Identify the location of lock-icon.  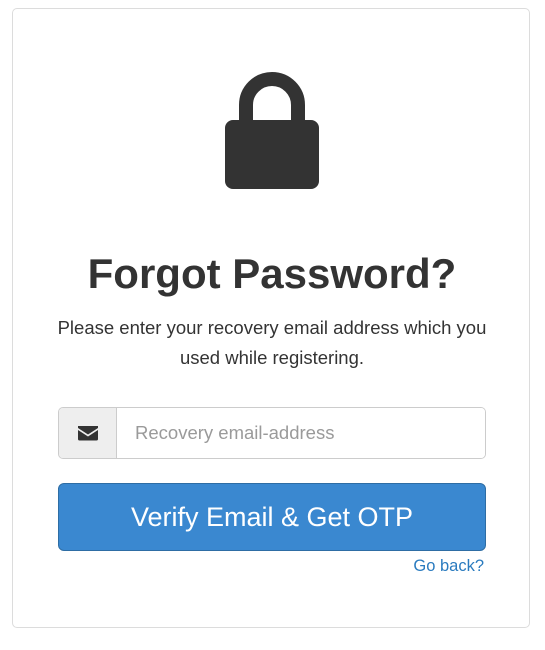
(272, 130).